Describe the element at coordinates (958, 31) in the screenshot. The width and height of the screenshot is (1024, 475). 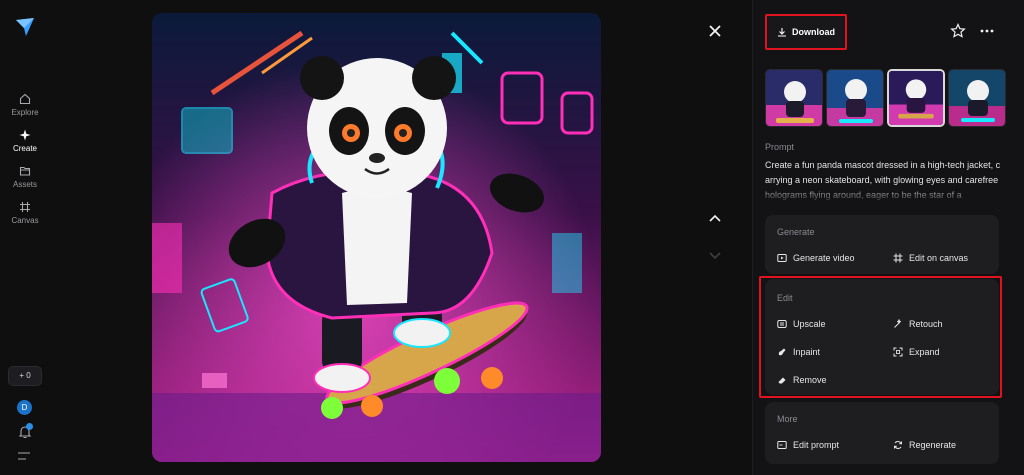
I see `star-icon` at that location.